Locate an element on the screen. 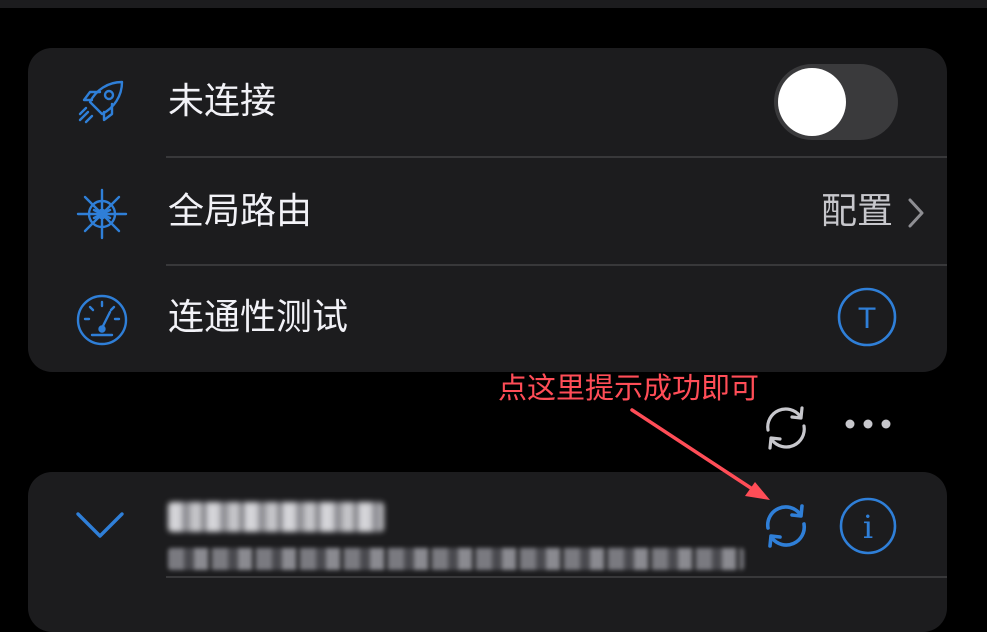 The width and height of the screenshot is (987, 632). test-button-label: T is located at coordinates (867, 318).